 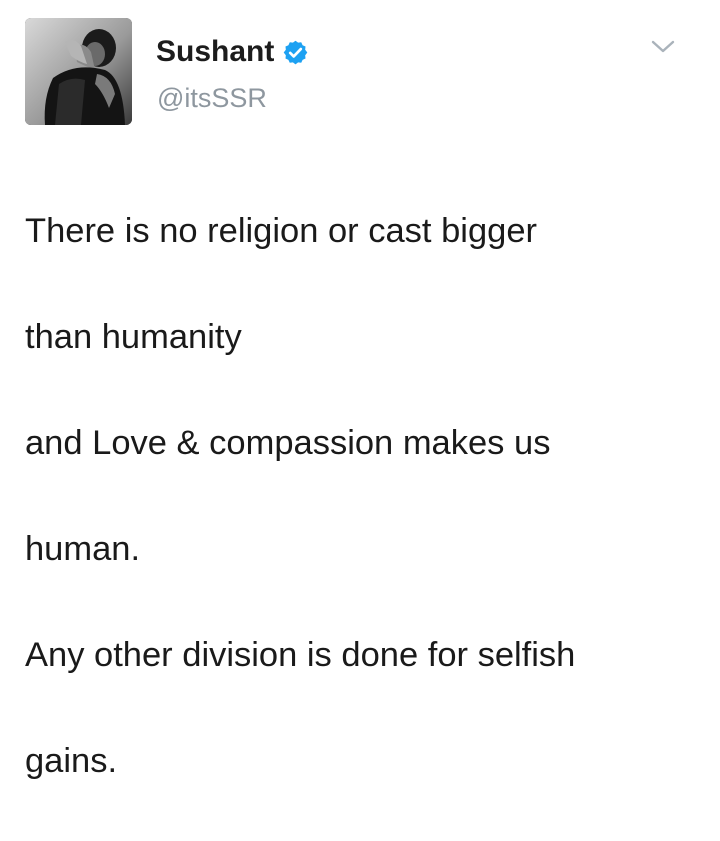 I want to click on verified-badge-icon, so click(x=295, y=52).